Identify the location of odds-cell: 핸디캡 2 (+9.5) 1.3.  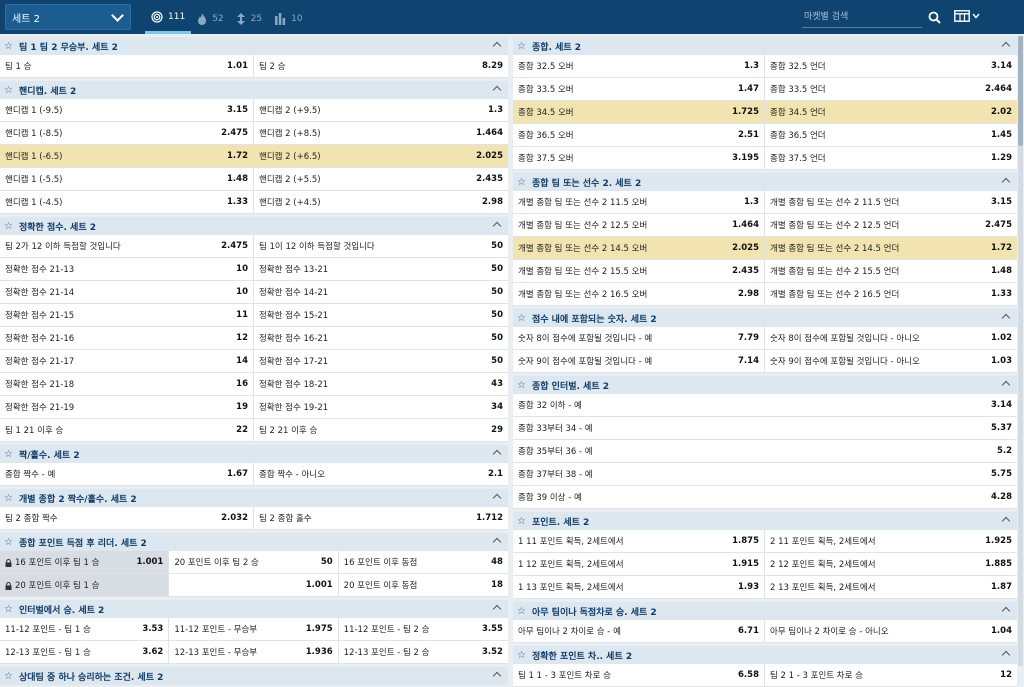
(381, 110).